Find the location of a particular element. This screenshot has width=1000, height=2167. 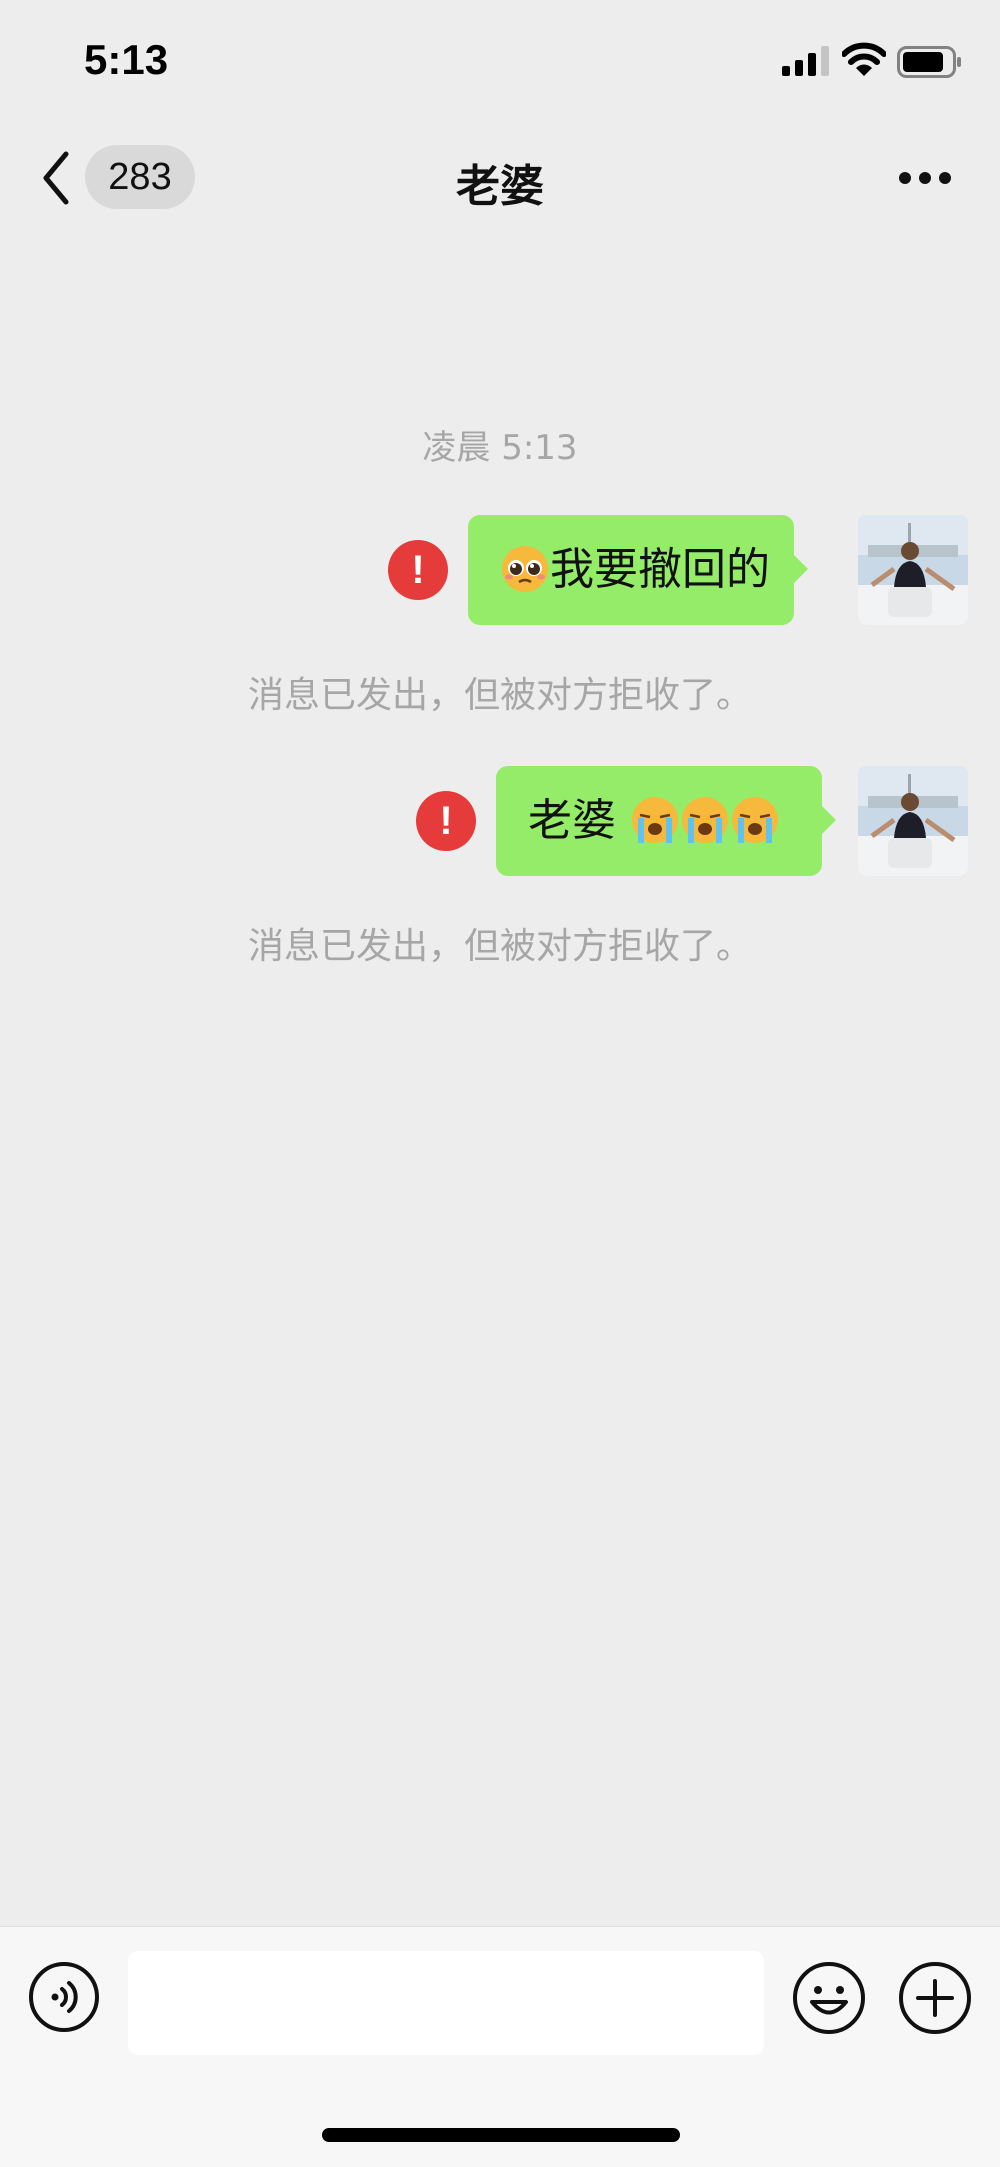

emoji-picker-icon is located at coordinates (829, 1998).